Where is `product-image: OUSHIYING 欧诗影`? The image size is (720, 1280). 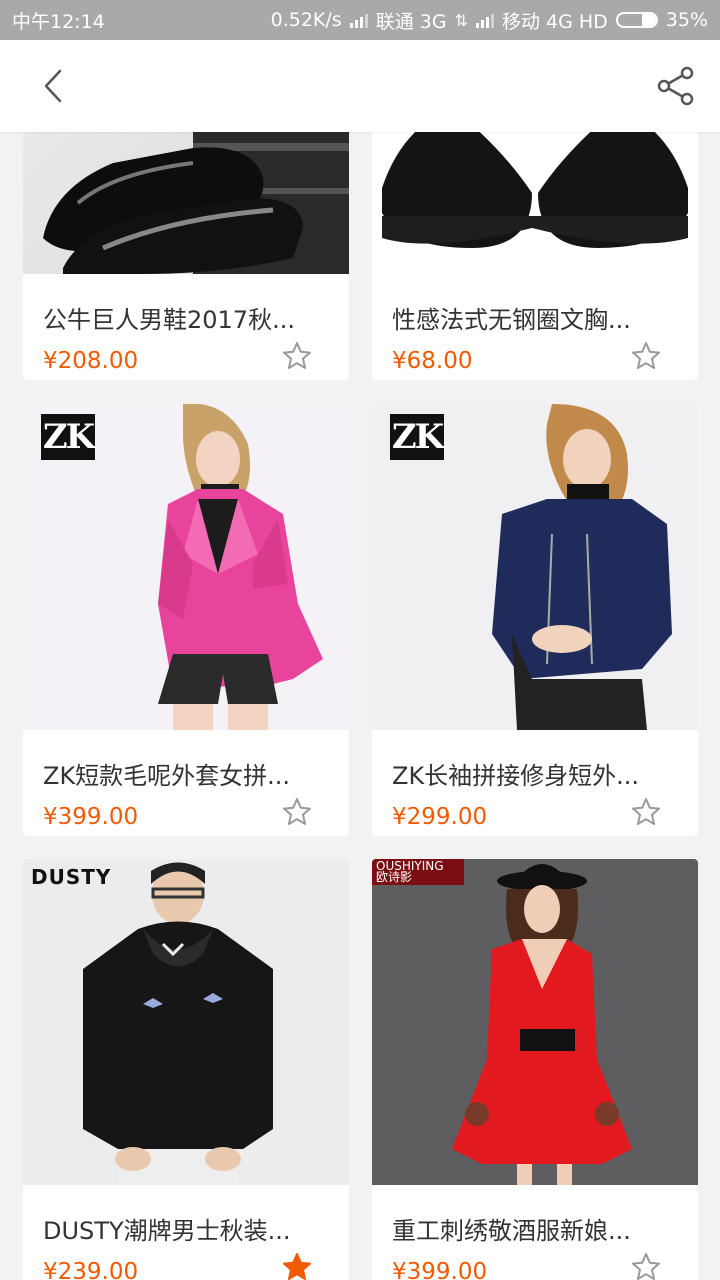 product-image: OUSHIYING 欧诗影 is located at coordinates (535, 1022).